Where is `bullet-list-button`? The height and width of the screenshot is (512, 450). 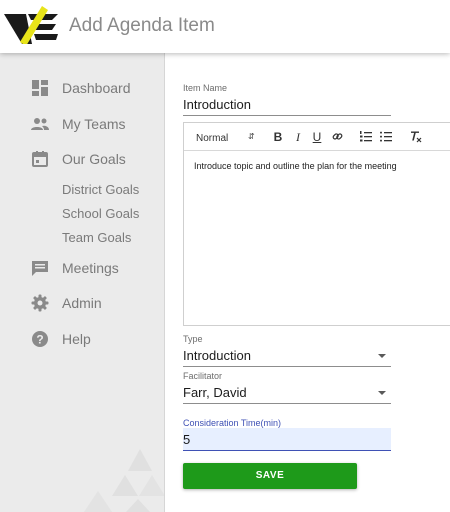
bullet-list-button is located at coordinates (386, 137).